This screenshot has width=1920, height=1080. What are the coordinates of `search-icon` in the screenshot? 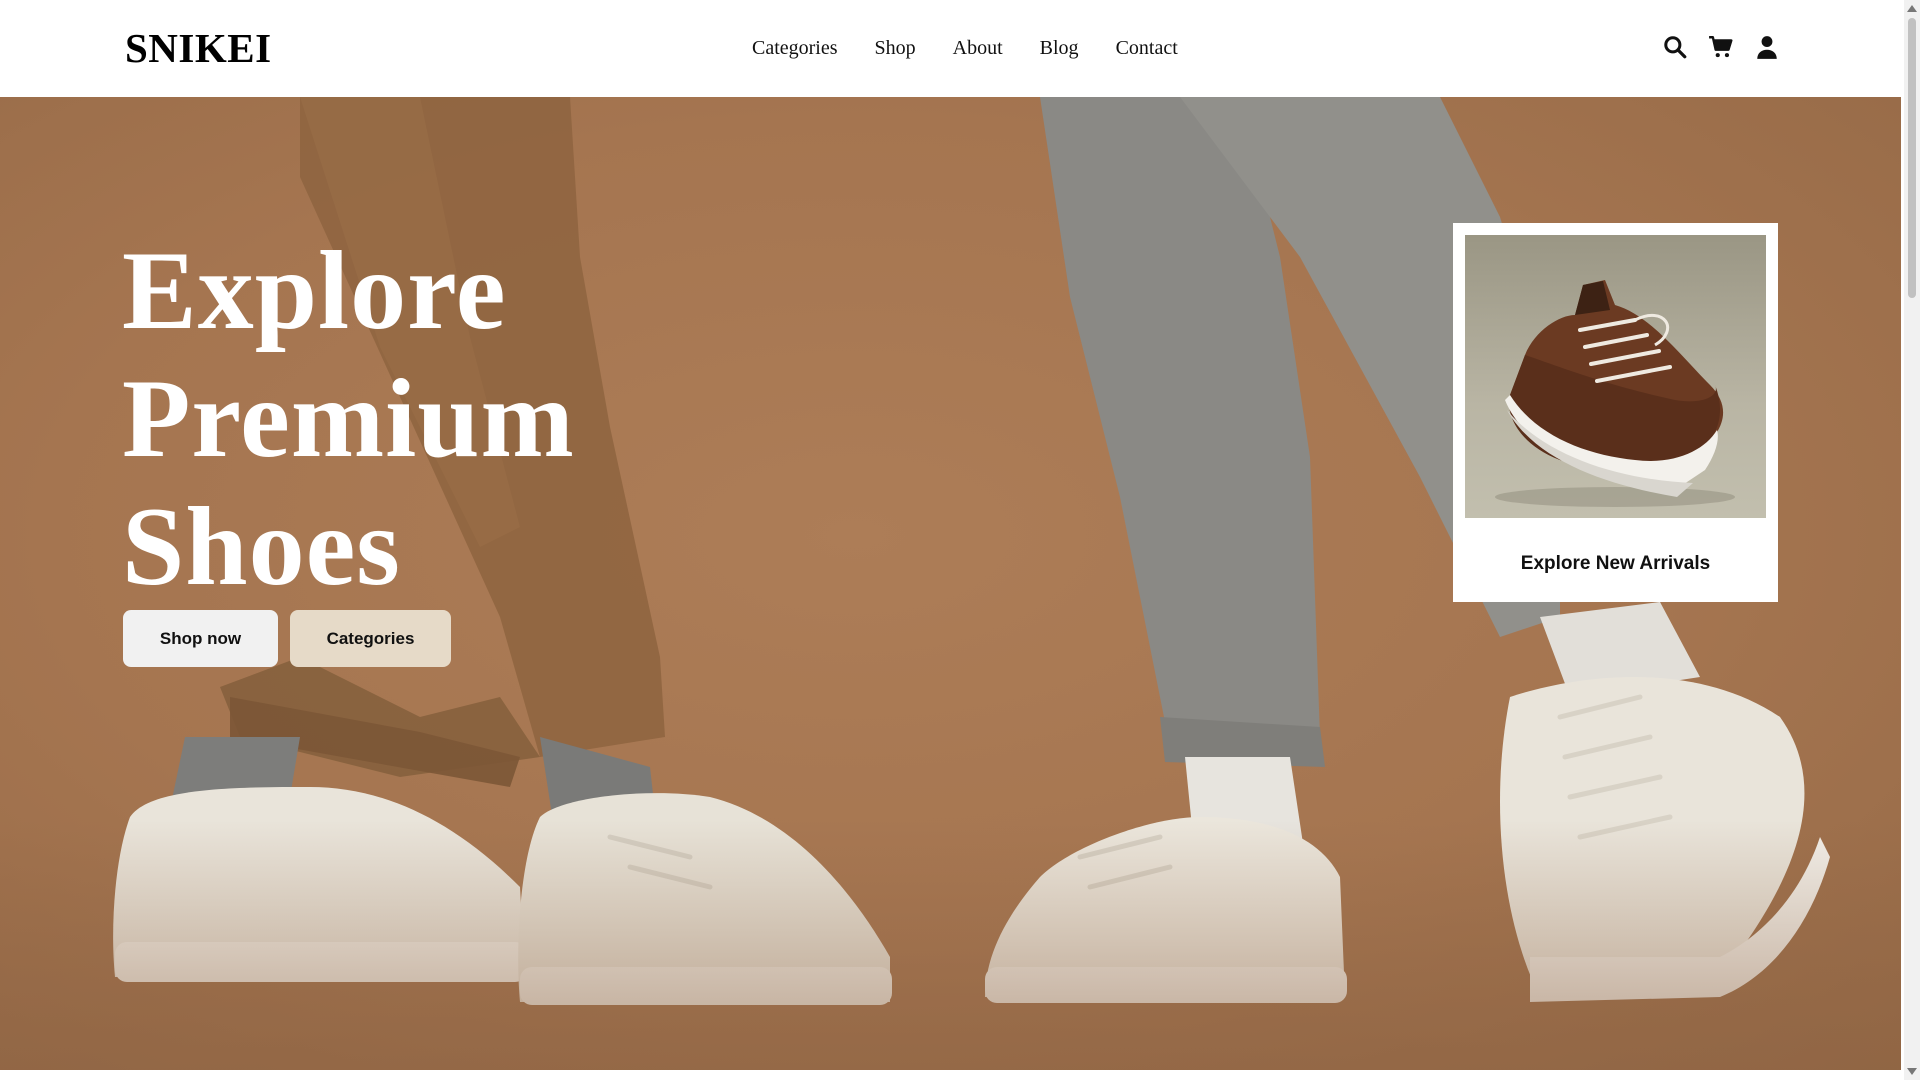 It's located at (1675, 47).